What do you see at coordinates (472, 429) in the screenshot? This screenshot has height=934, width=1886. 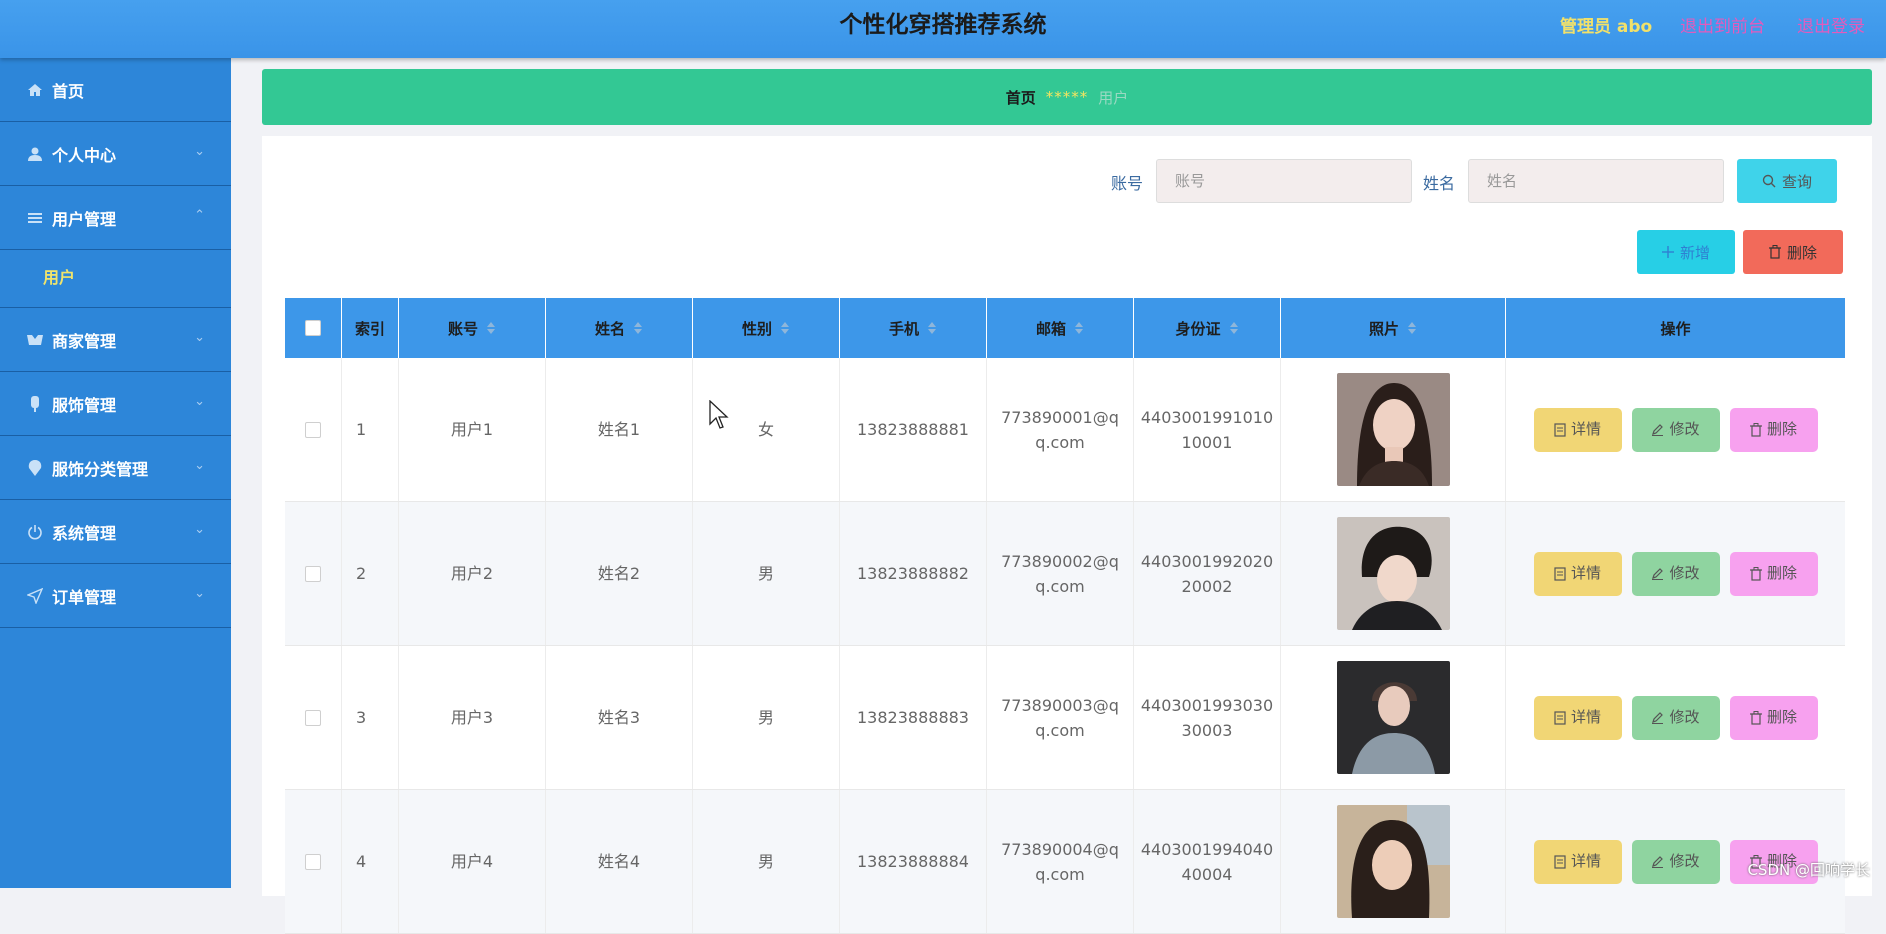 I see `cell-account: 用户1` at bounding box center [472, 429].